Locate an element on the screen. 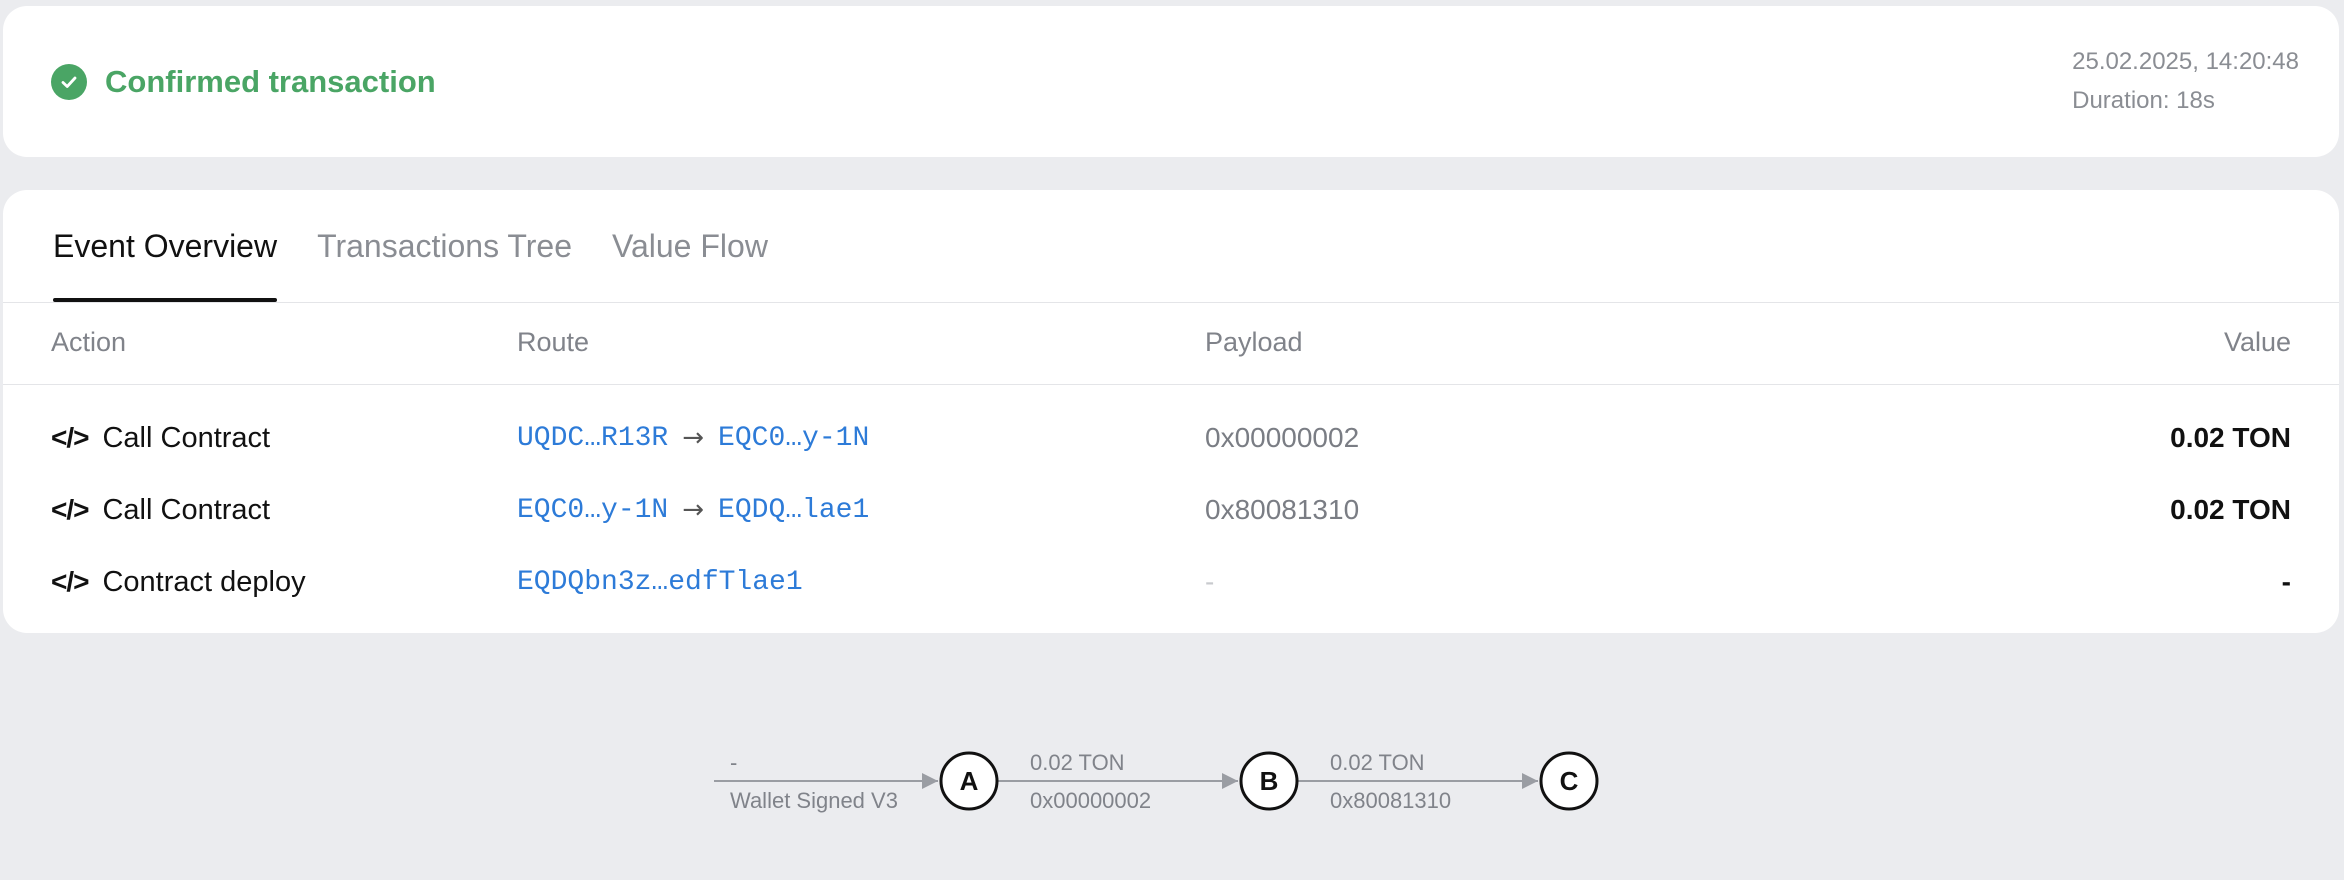 This screenshot has width=2344, height=880. column-header-route: Route is located at coordinates (553, 342).